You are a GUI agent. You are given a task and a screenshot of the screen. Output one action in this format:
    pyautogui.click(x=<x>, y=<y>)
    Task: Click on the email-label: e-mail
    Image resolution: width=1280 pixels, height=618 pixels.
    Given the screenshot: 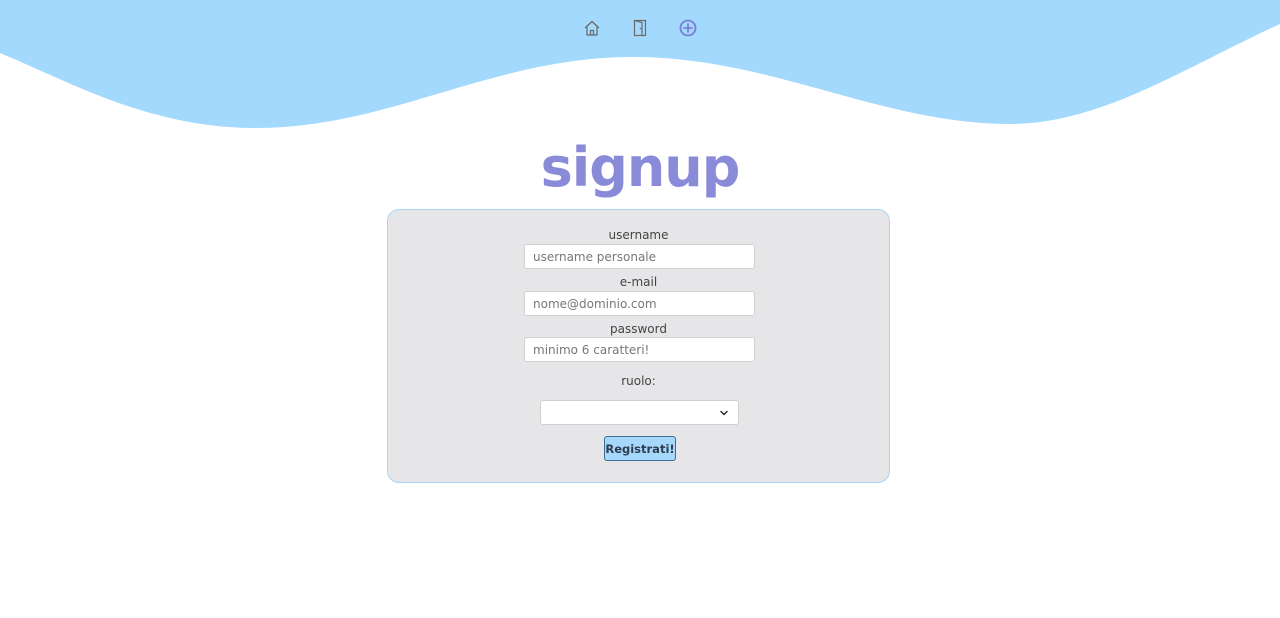 What is the action you would take?
    pyautogui.click(x=638, y=282)
    